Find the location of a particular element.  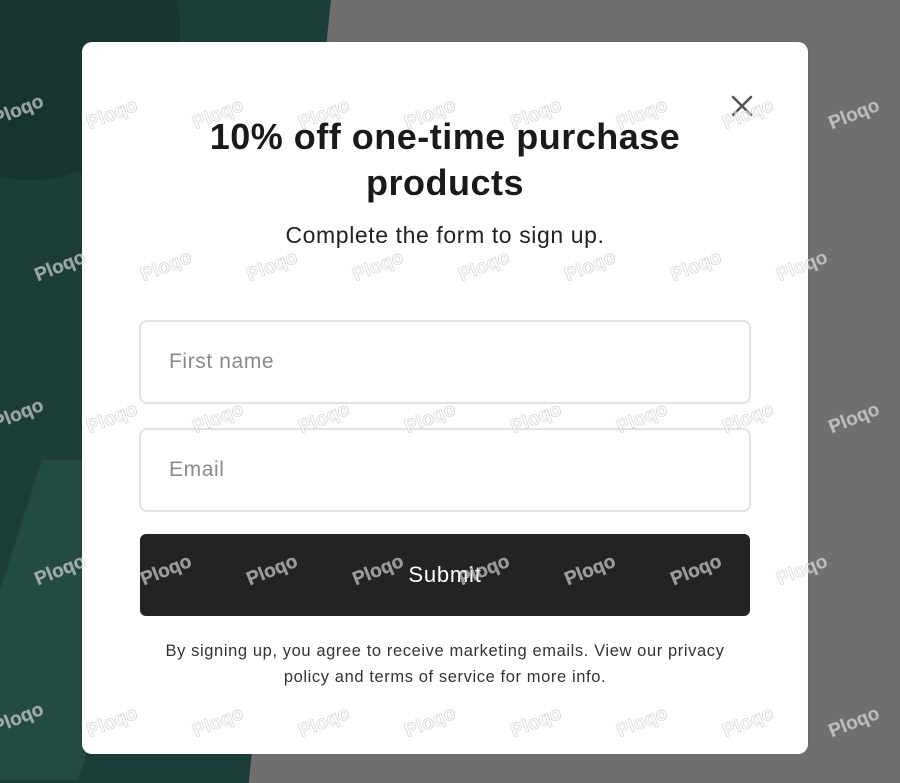

popup-subtitle: Complete the form to sign up. is located at coordinates (445, 235).